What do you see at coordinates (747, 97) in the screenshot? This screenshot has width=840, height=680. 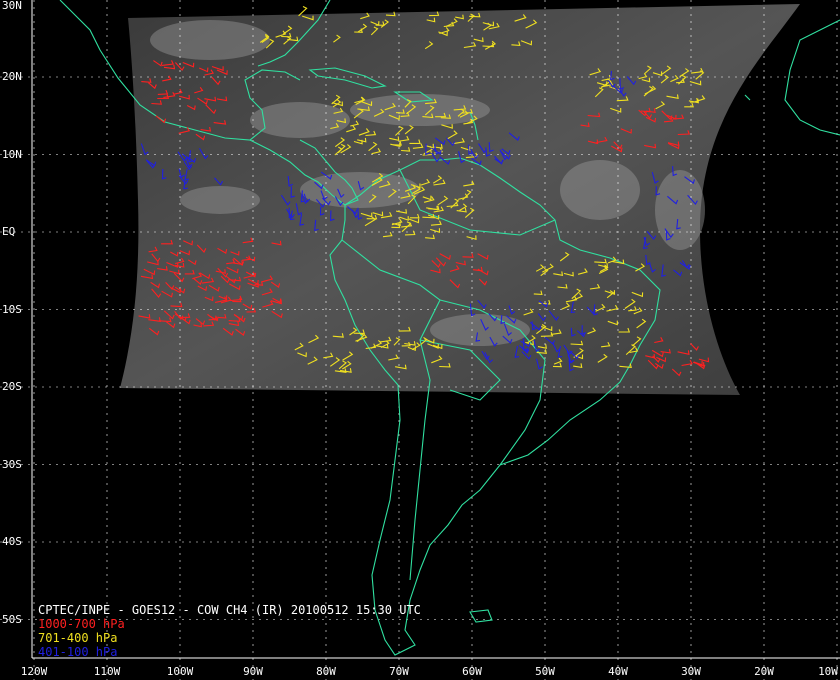 I see `coast-cape-verde` at bounding box center [747, 97].